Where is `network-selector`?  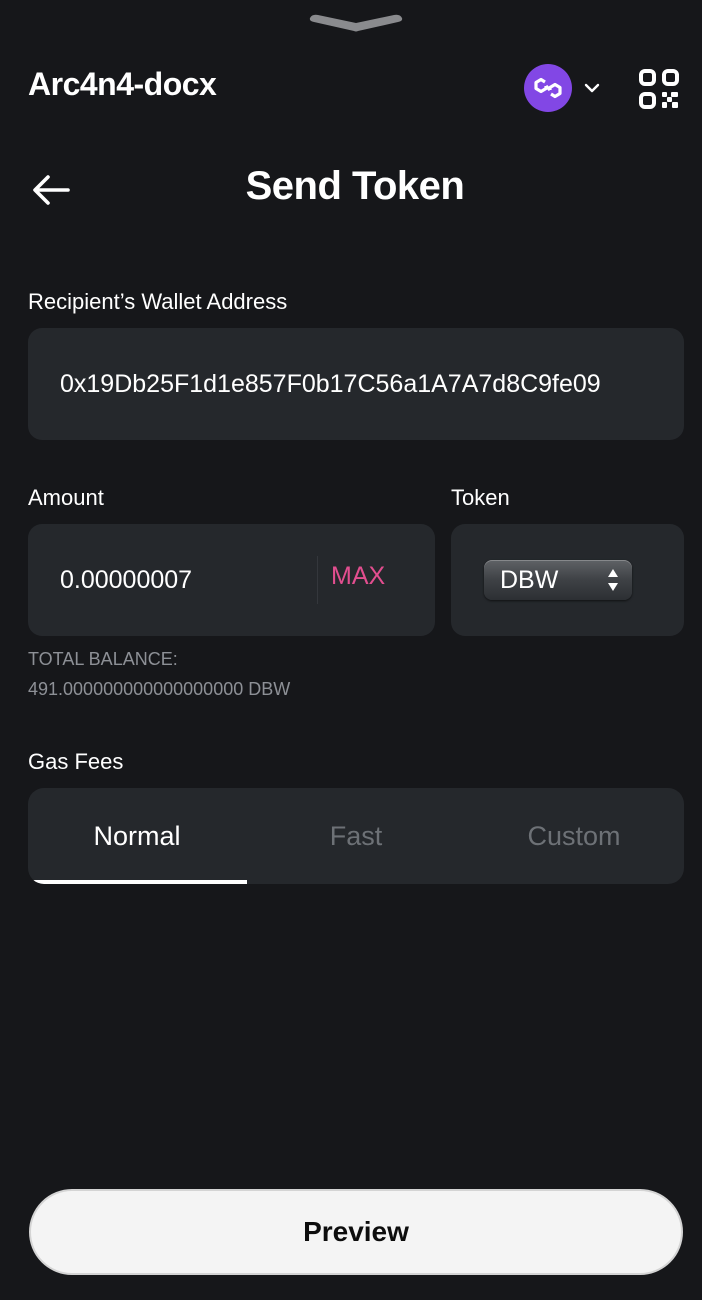 network-selector is located at coordinates (565, 88).